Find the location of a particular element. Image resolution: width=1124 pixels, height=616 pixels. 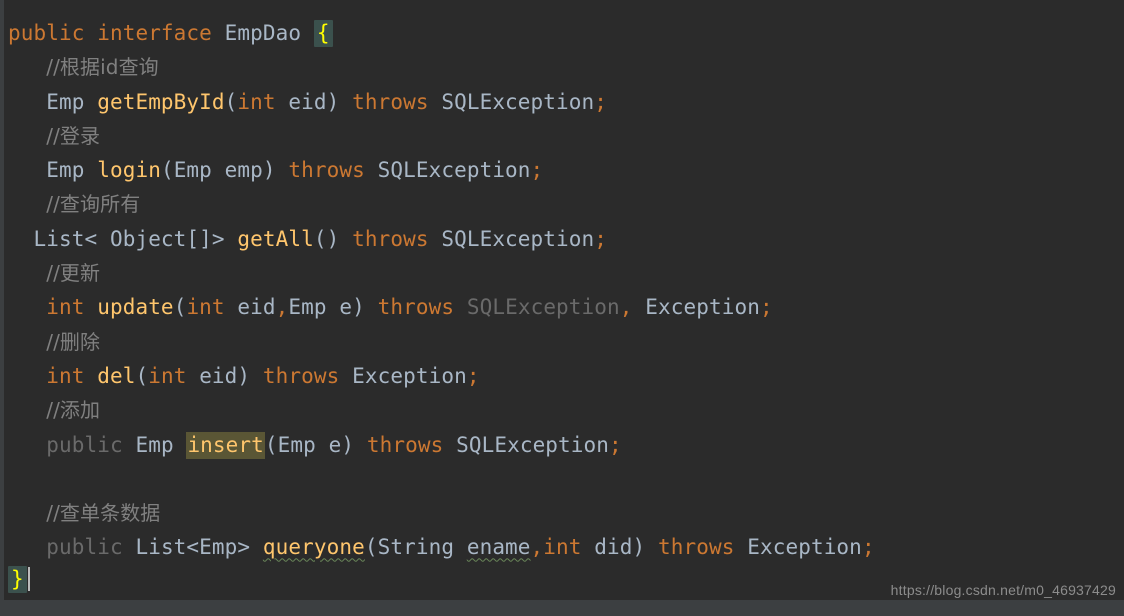

text-caret is located at coordinates (28, 579).